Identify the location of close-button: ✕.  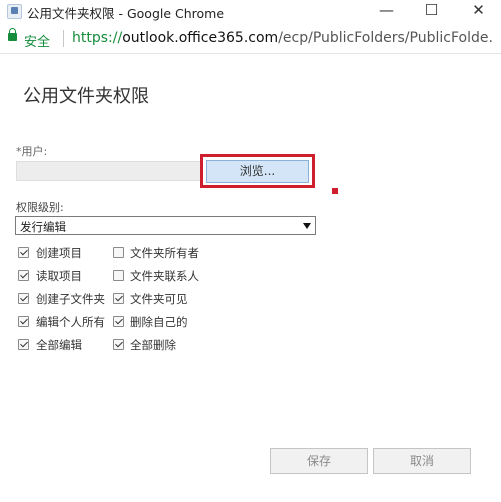
(478, 11).